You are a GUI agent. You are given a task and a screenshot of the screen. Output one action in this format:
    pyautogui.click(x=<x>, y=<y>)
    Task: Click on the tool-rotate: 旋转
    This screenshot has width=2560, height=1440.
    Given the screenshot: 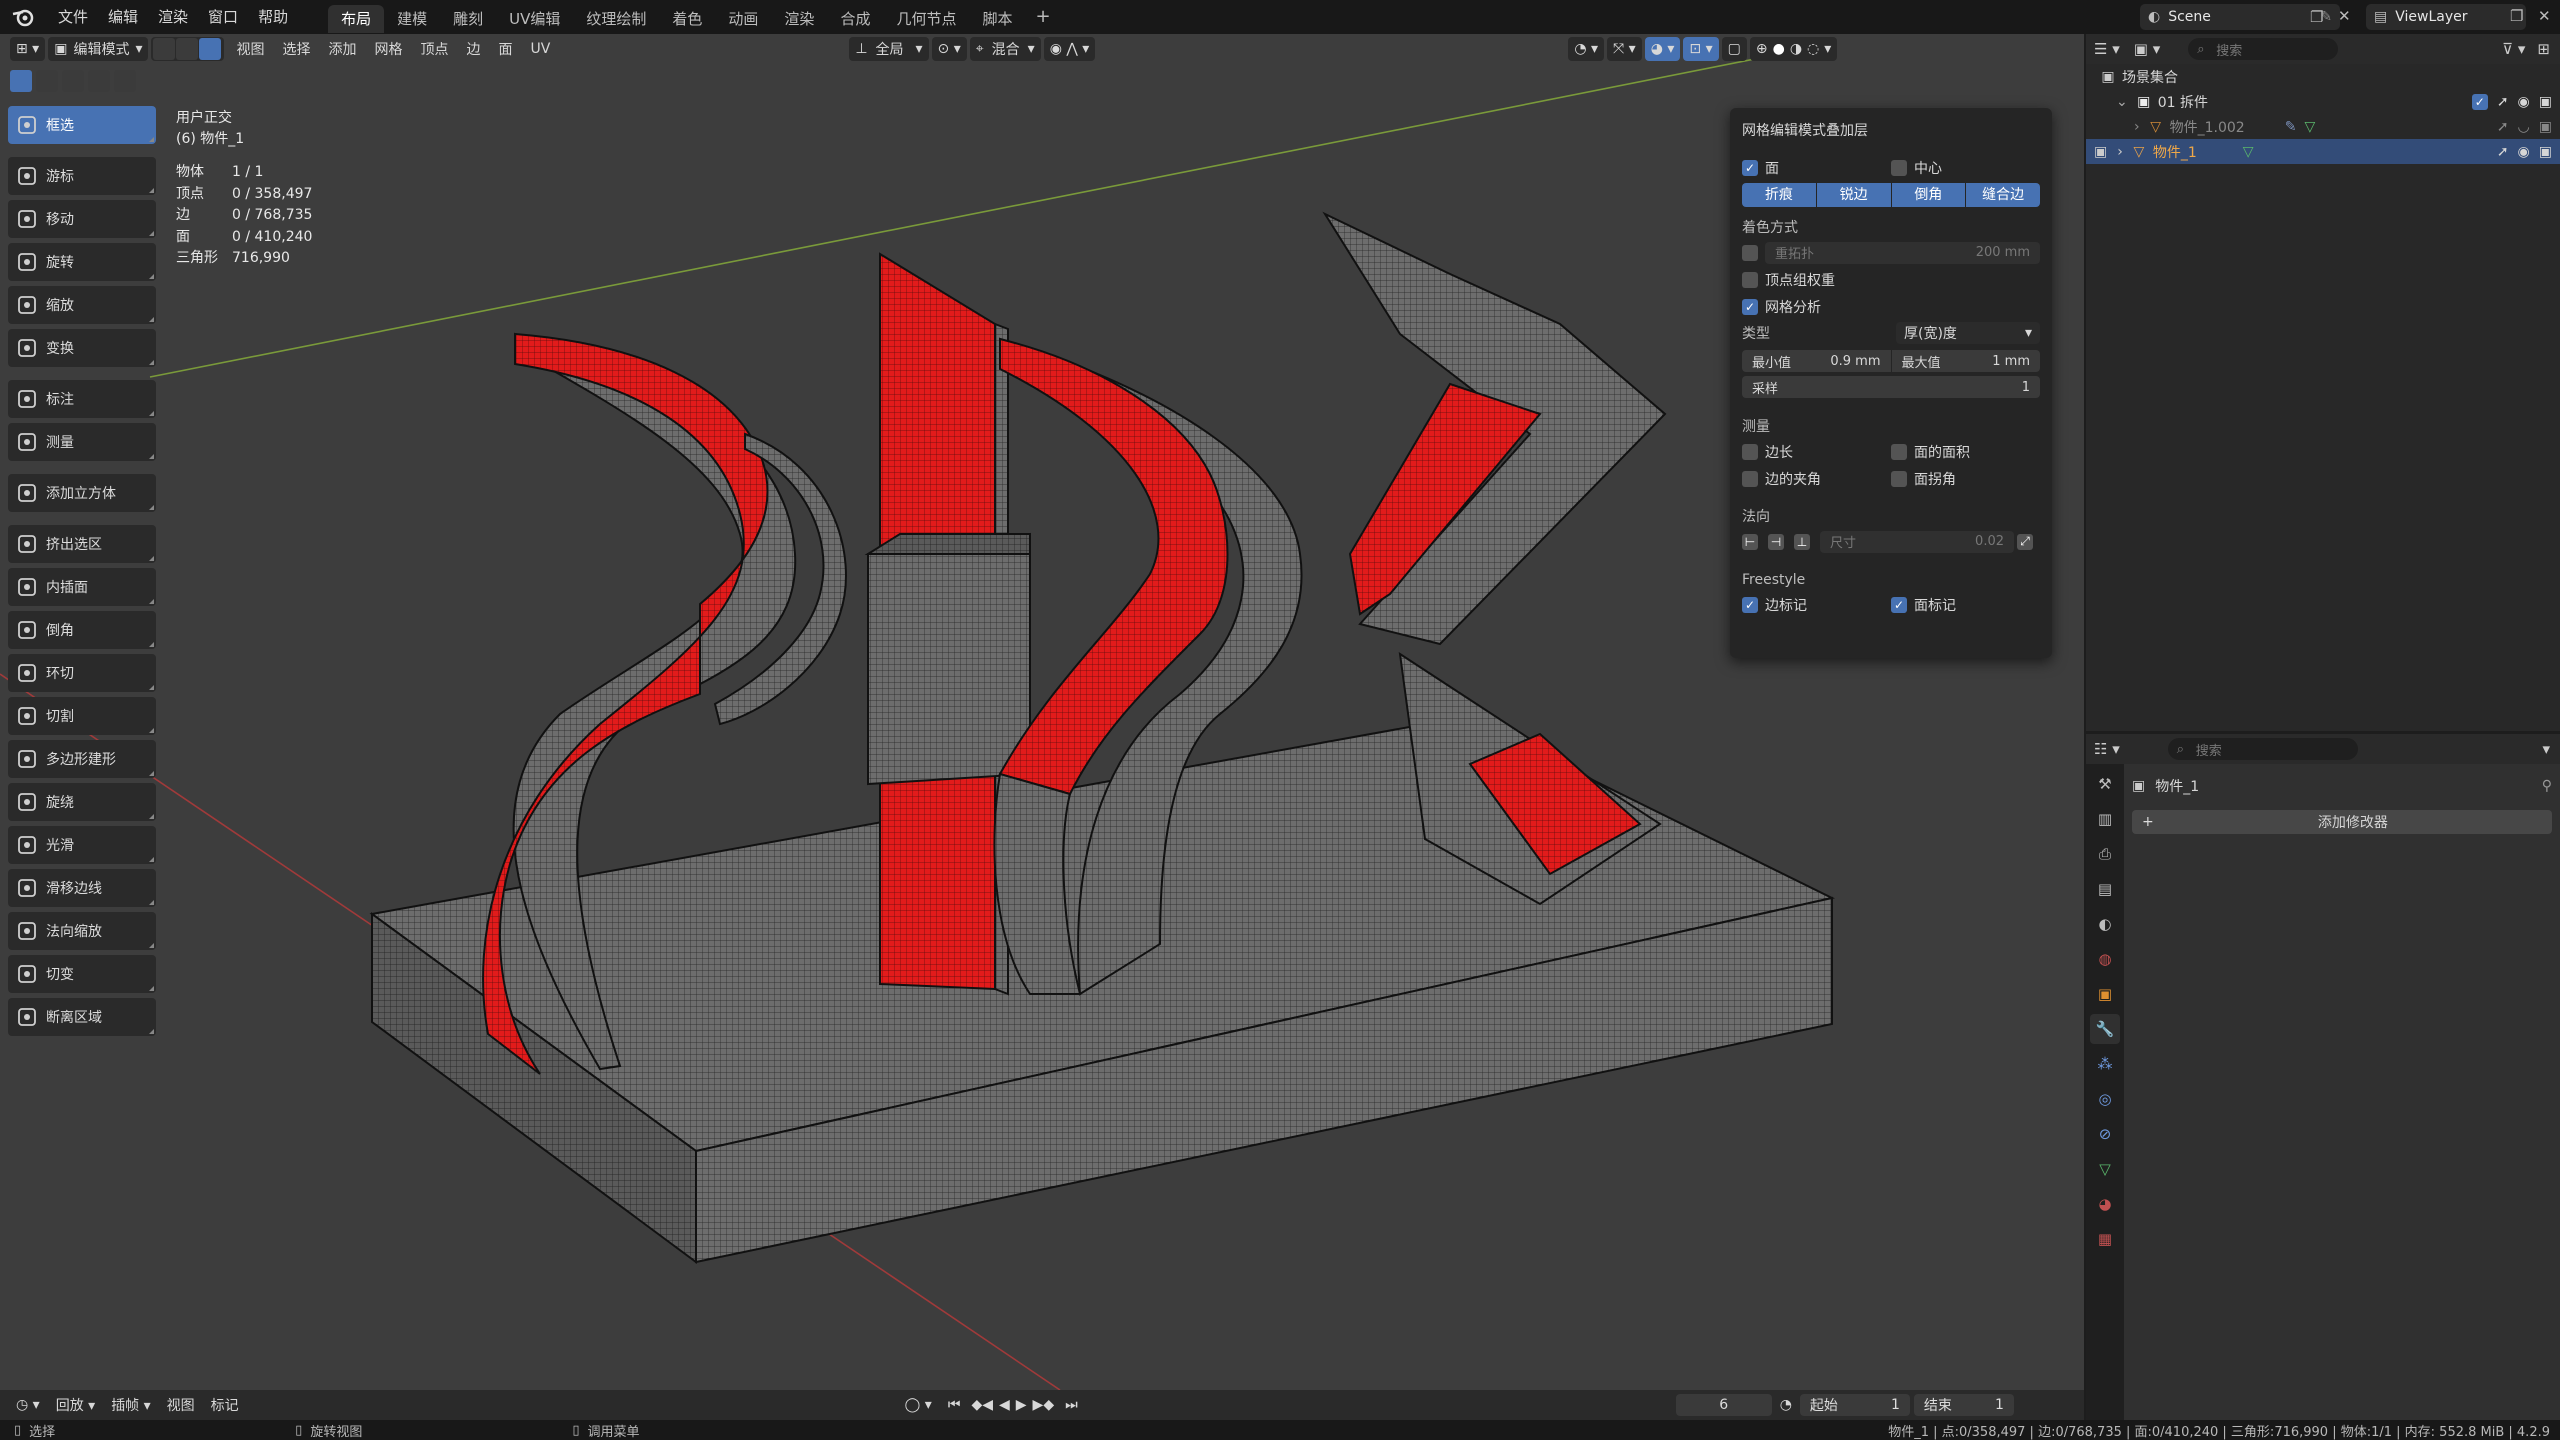 What is the action you would take?
    pyautogui.click(x=82, y=262)
    